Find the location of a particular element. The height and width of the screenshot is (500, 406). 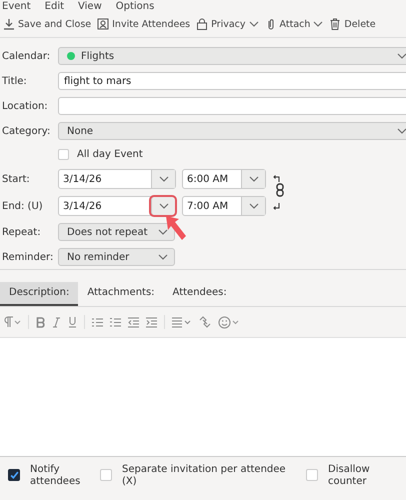

lock-icon is located at coordinates (202, 24).